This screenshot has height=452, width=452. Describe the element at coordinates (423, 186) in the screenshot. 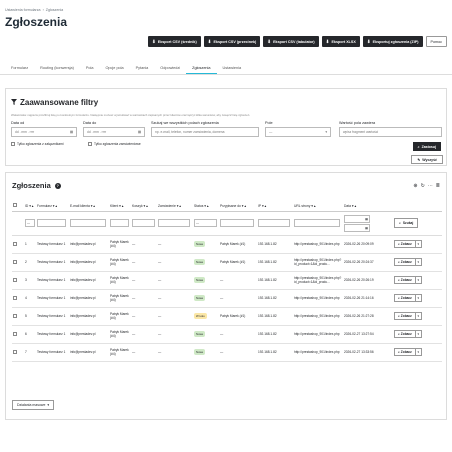

I see `refresh-icon: ↻` at that location.